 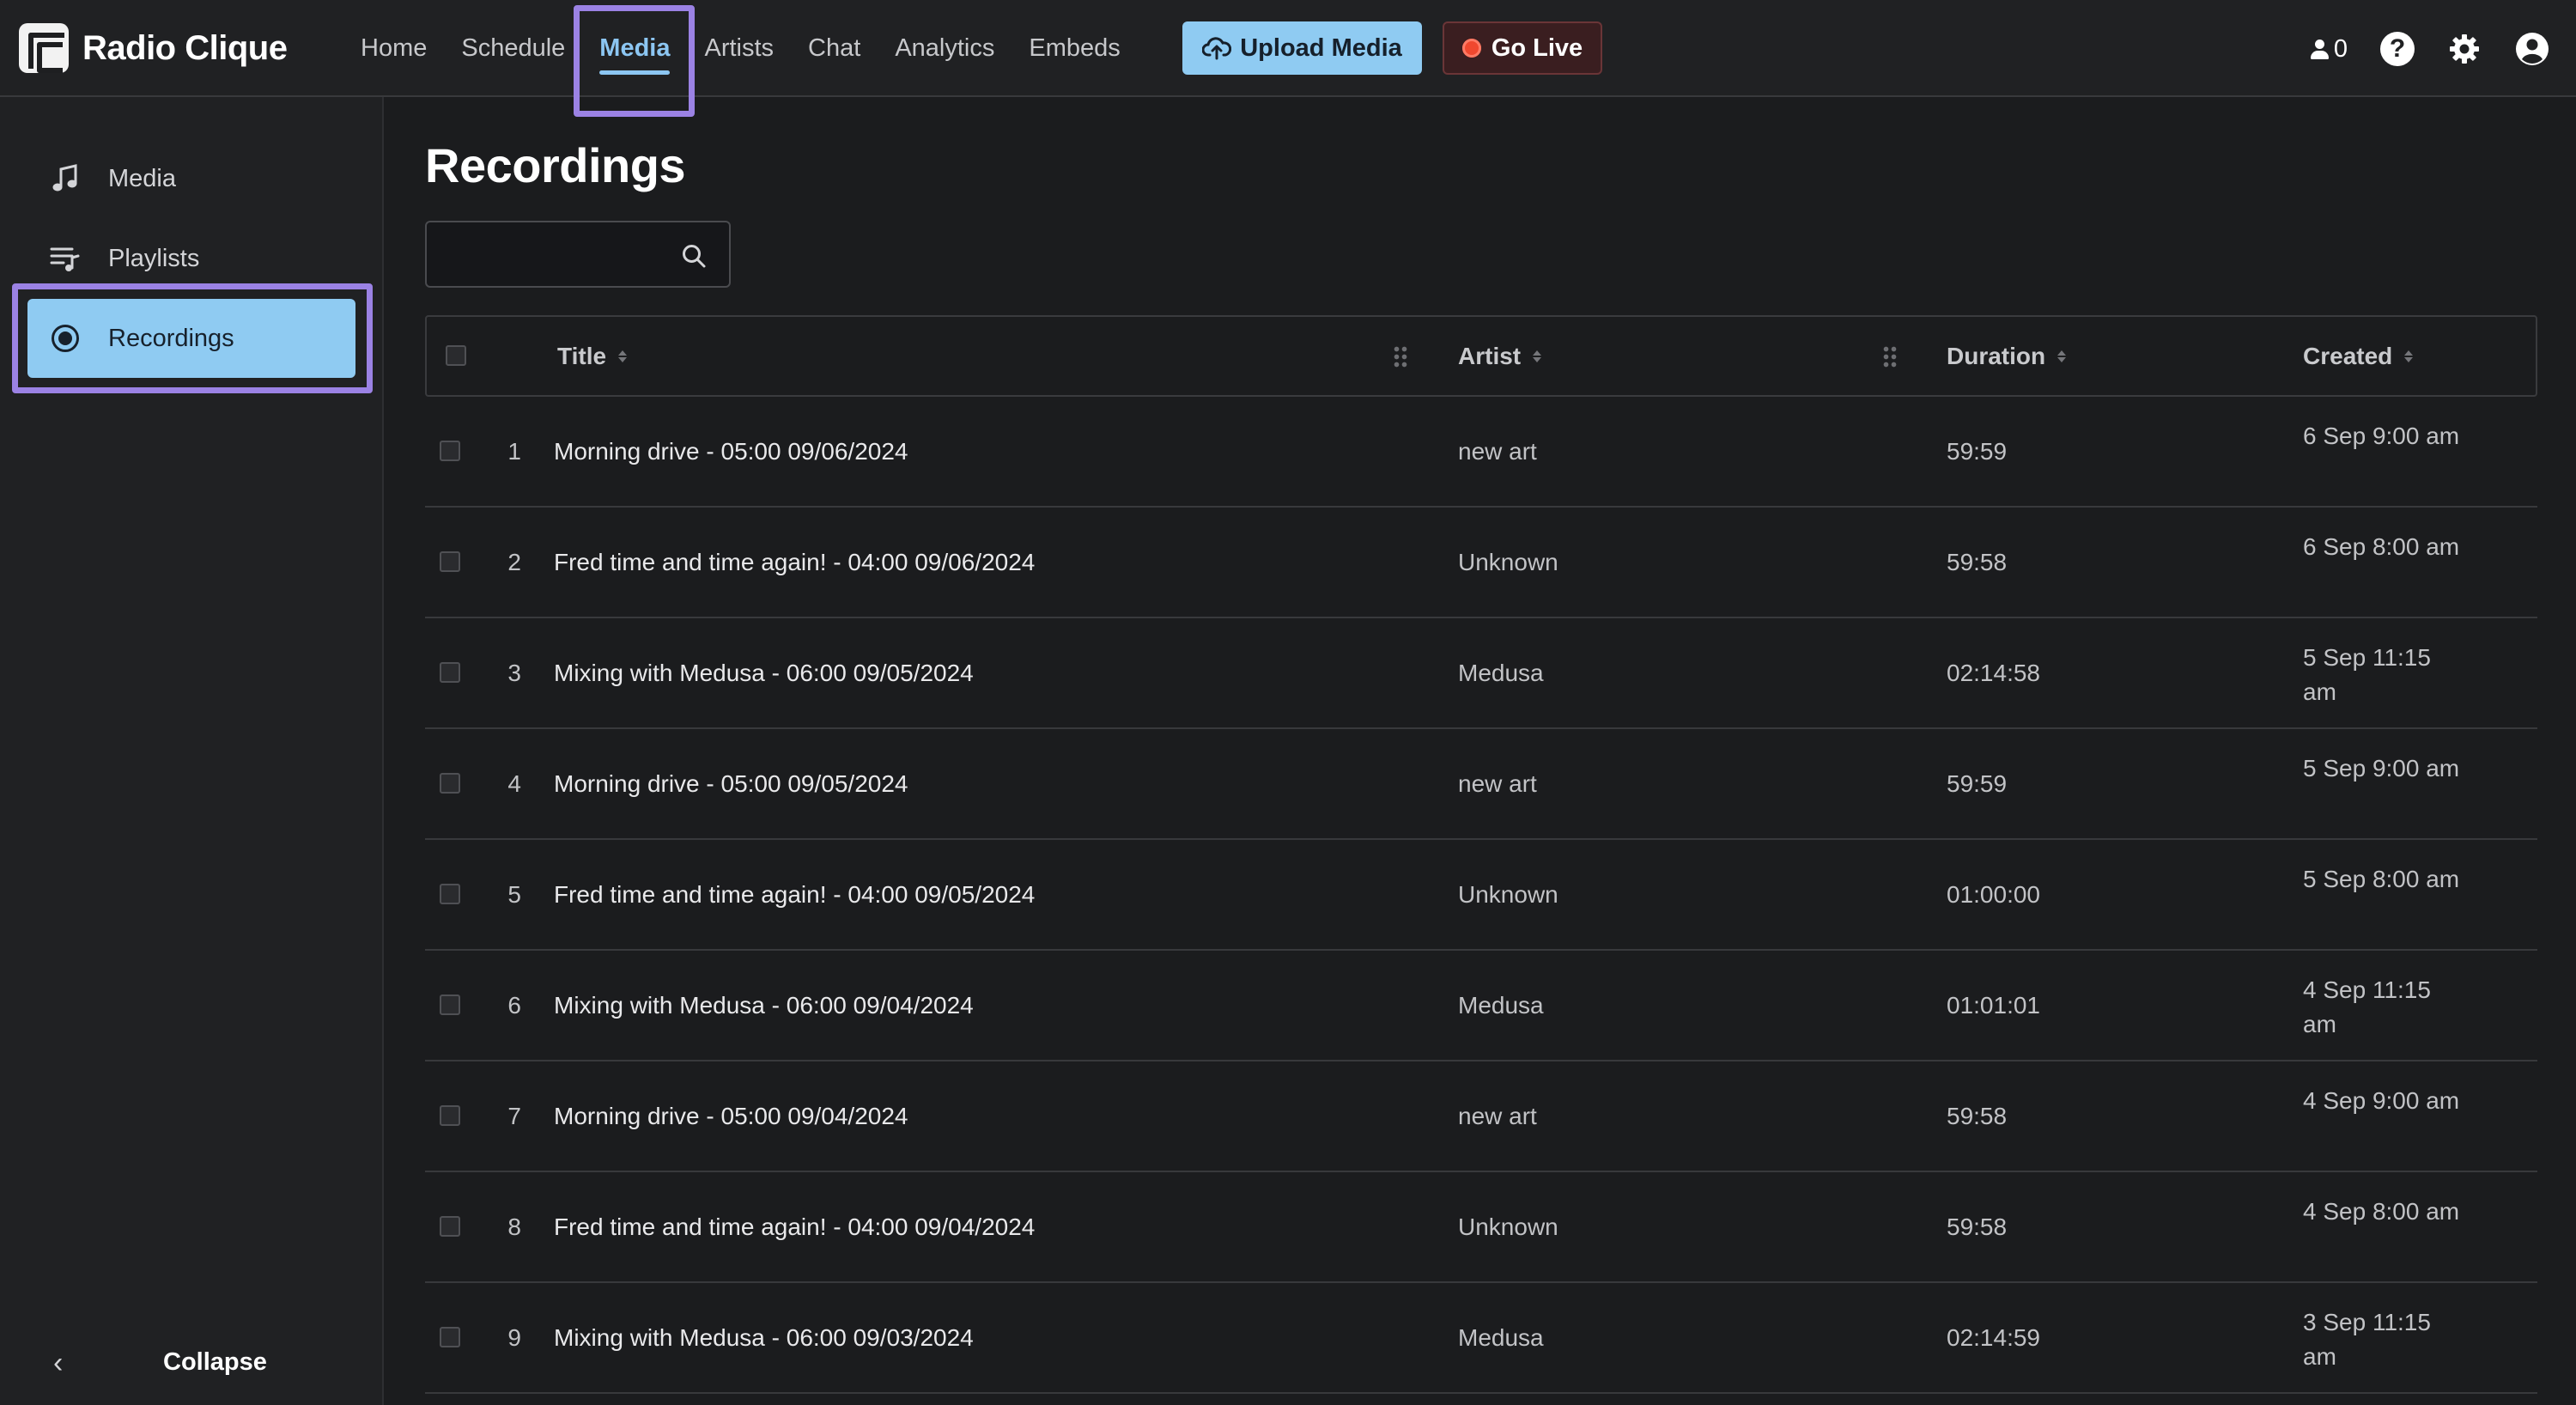 I want to click on sidebar-item-label: Media, so click(x=142, y=178).